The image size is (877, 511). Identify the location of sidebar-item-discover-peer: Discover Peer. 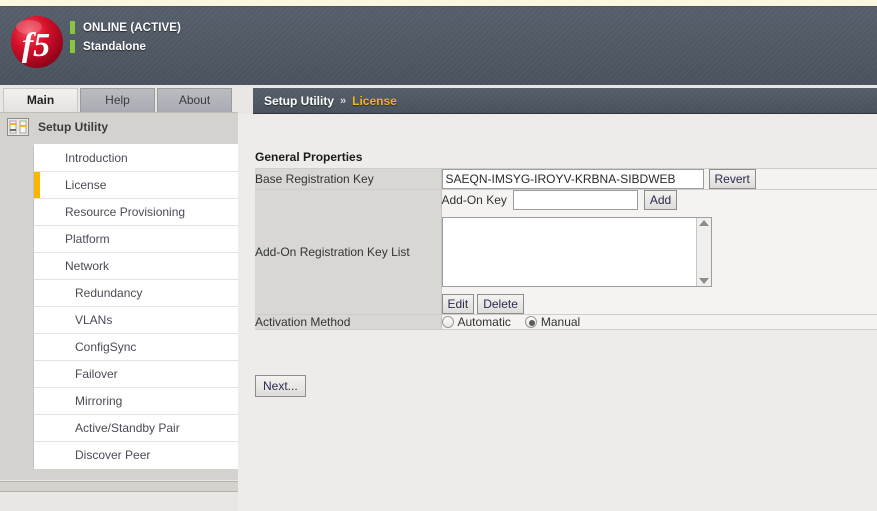
(136, 455).